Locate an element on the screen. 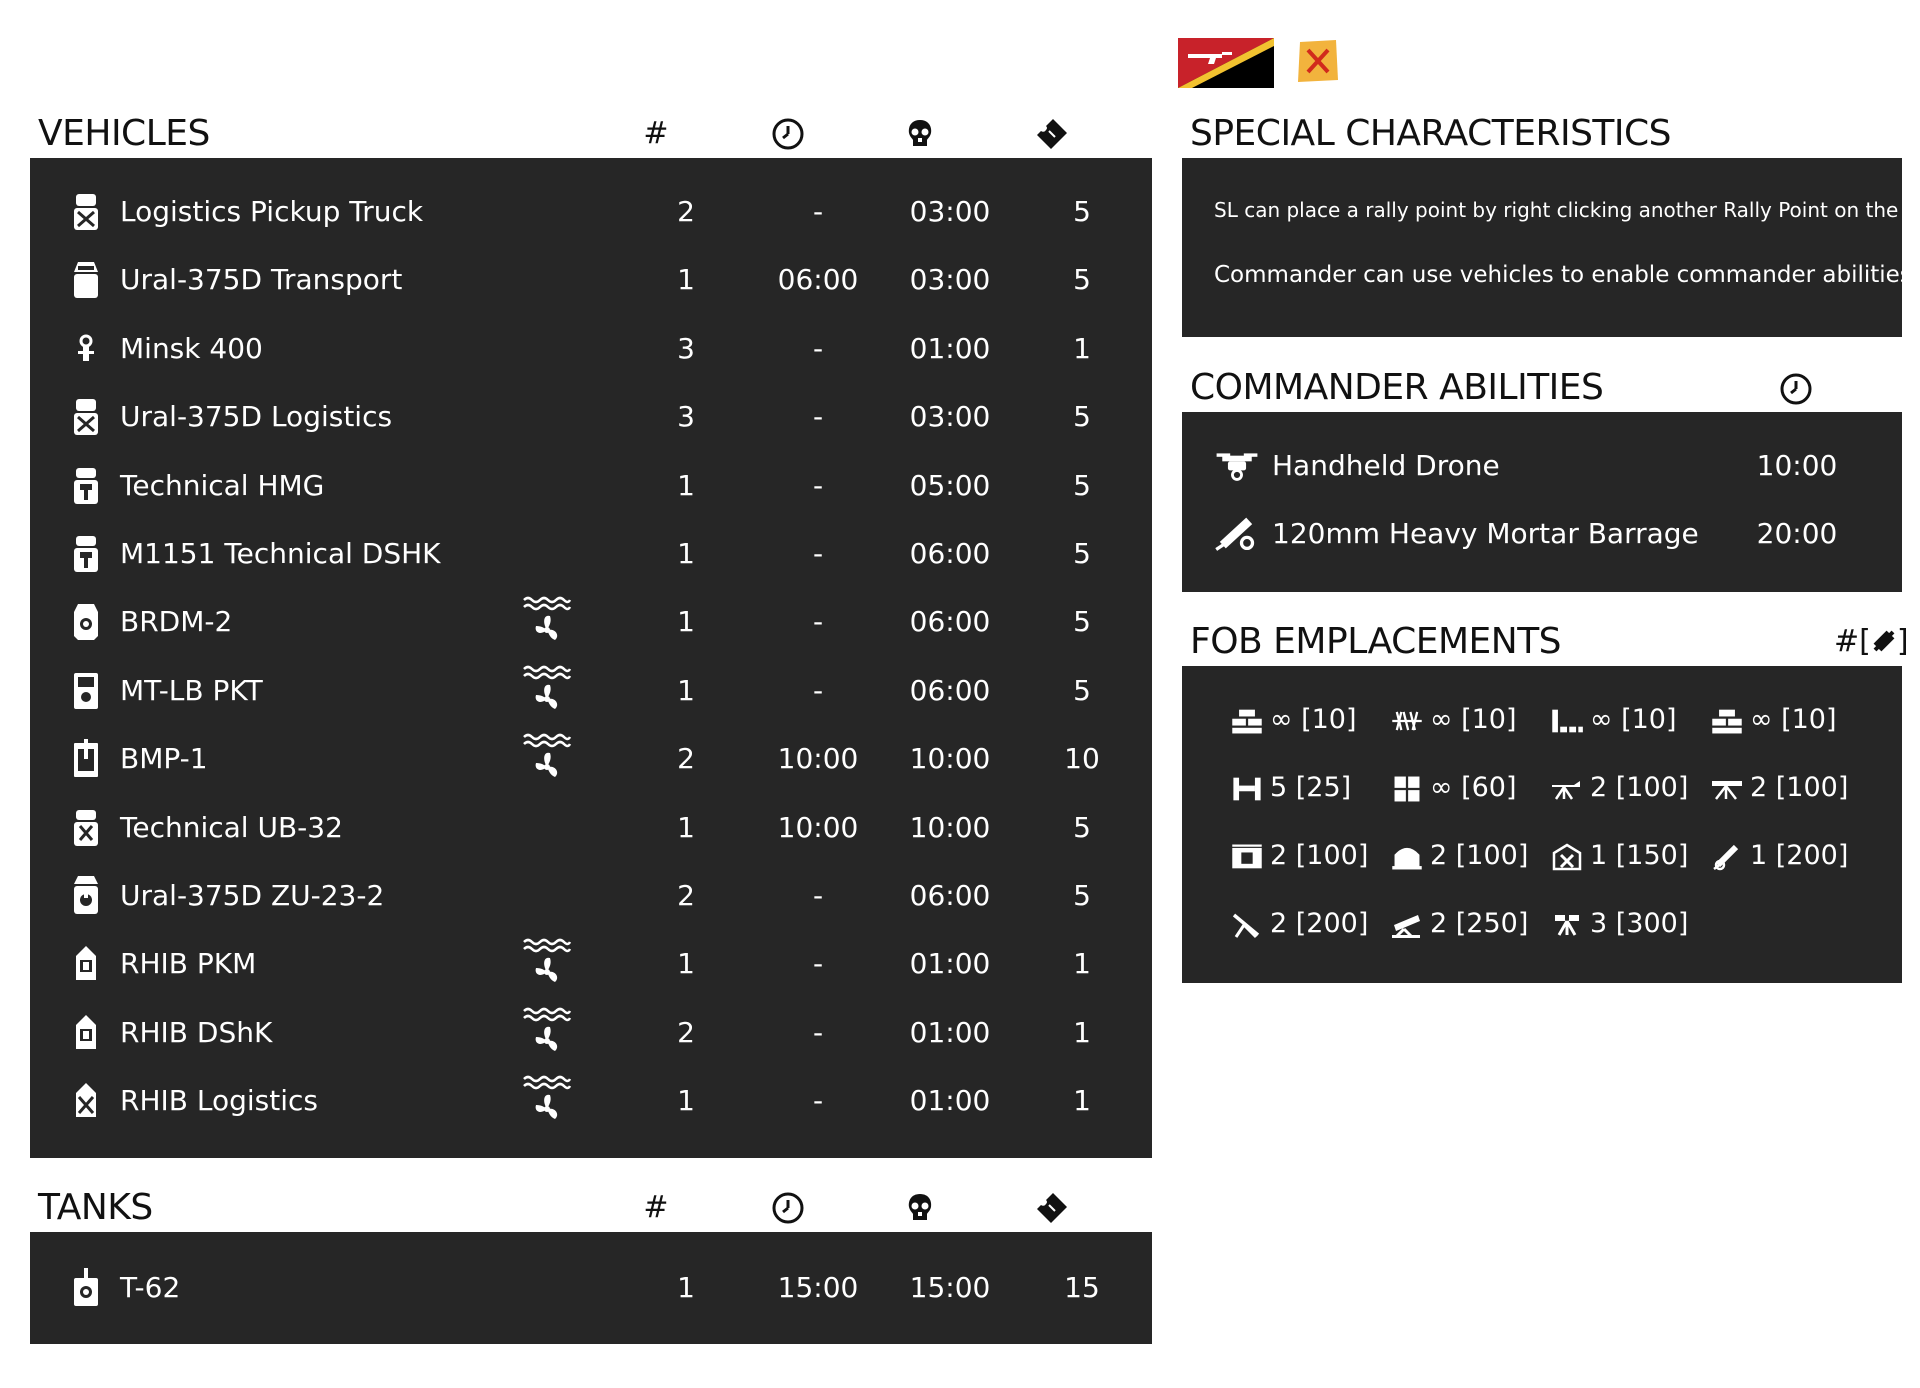 The height and width of the screenshot is (1388, 1920). transport-truck-icon is located at coordinates (86, 280).